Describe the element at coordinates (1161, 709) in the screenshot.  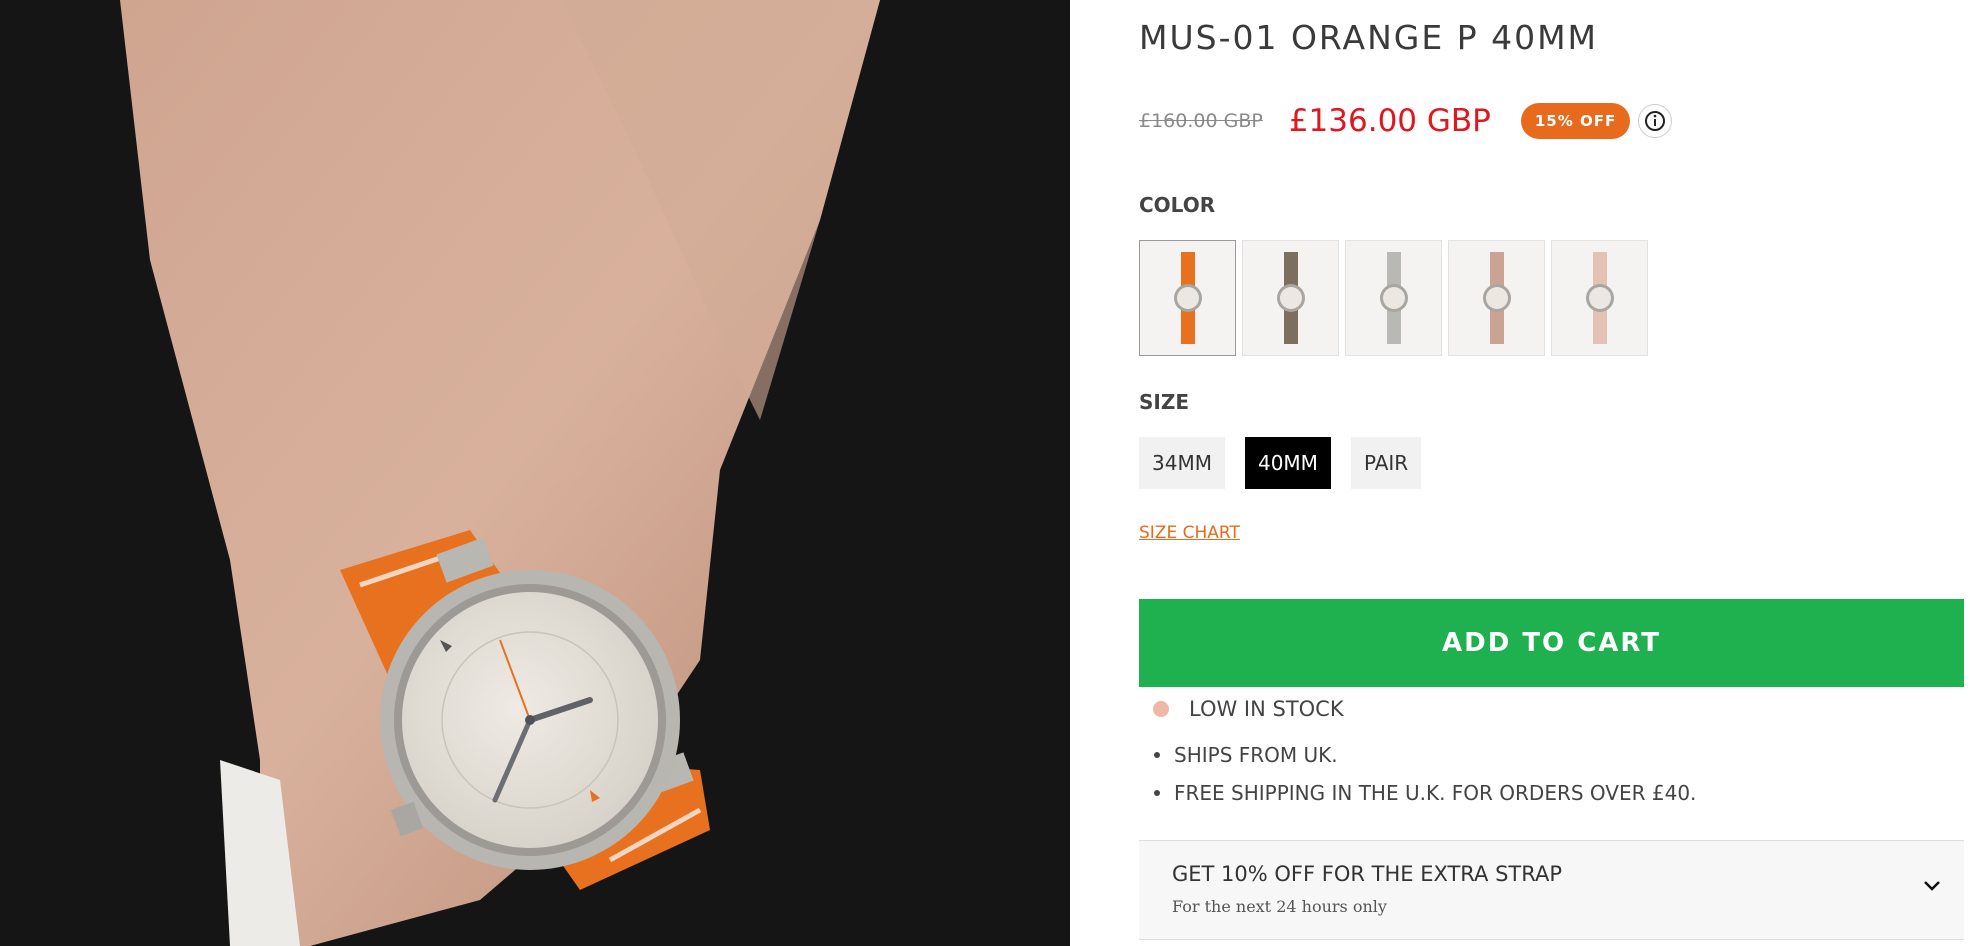
I see `stock-indicator-dot` at that location.